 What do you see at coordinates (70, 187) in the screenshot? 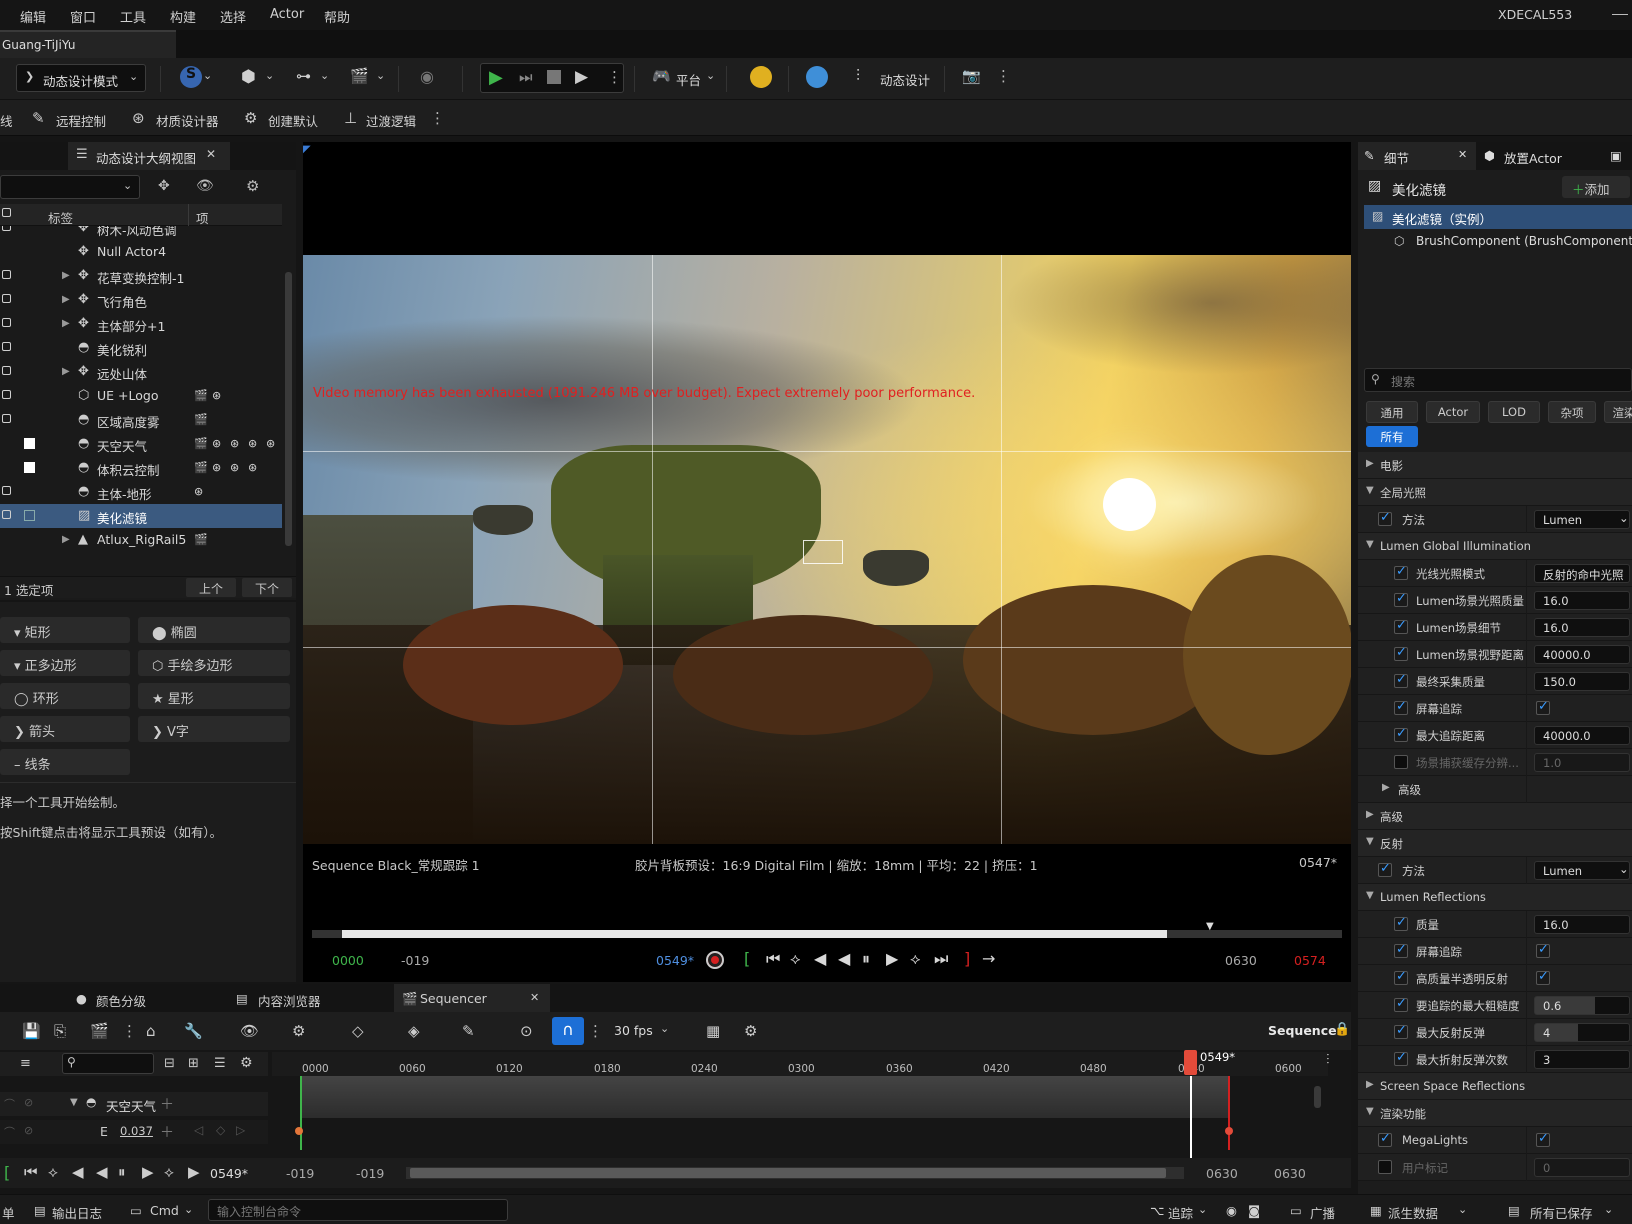
I see `outliner-filter-dropdown: ⌄` at bounding box center [70, 187].